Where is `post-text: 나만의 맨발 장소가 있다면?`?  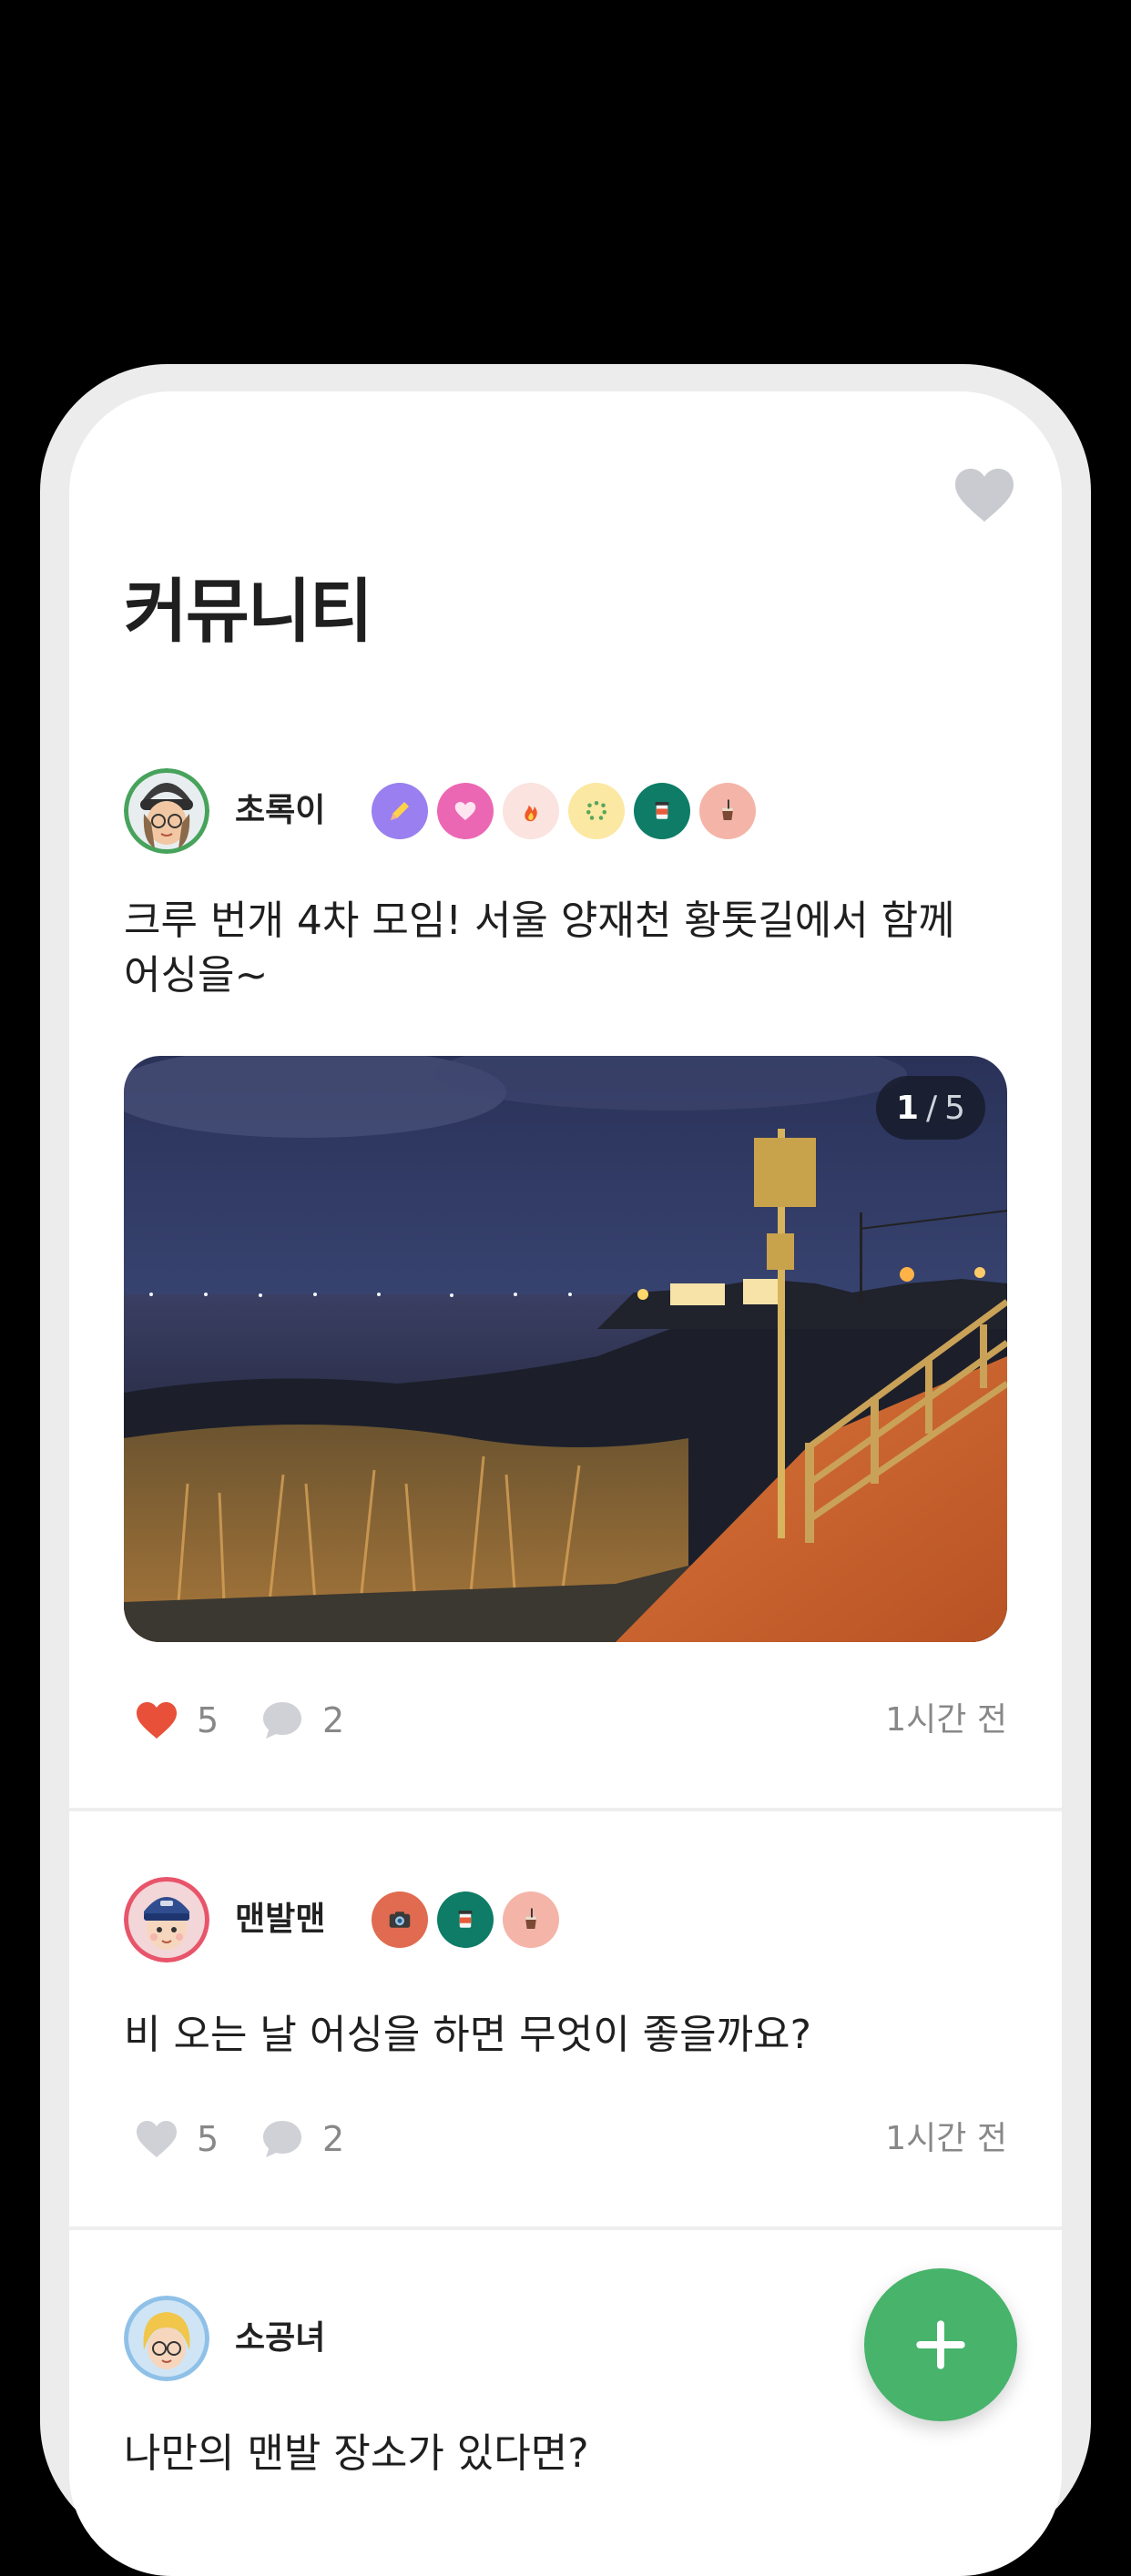 post-text: 나만의 맨발 장소가 있다면? is located at coordinates (556, 2454).